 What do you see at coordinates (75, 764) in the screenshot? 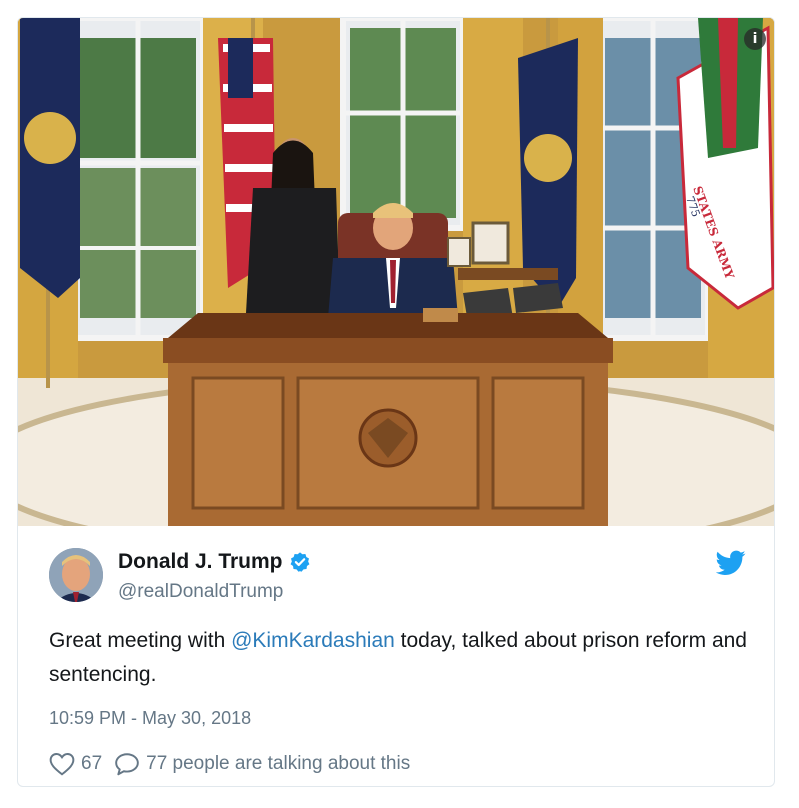
I see `like-button: 67` at bounding box center [75, 764].